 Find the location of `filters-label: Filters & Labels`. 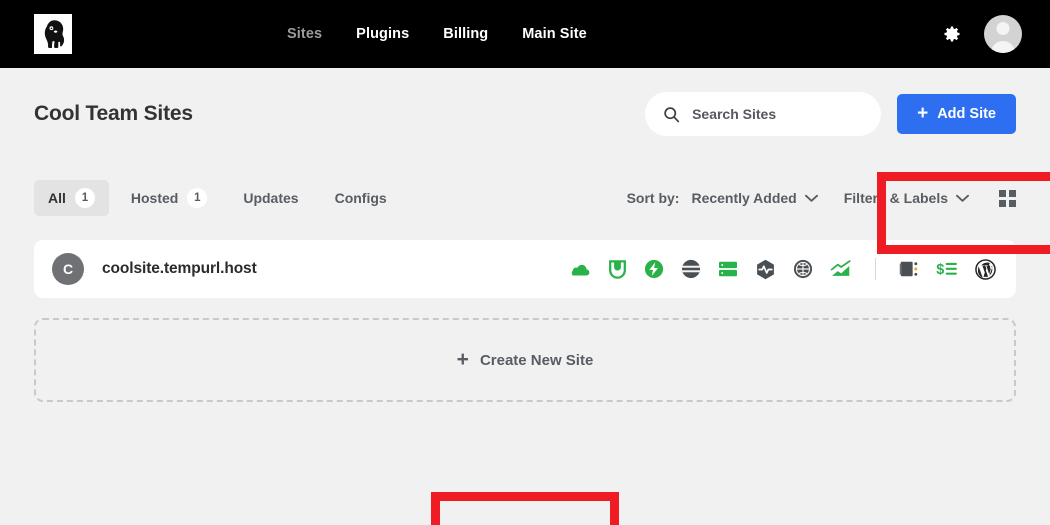

filters-label: Filters & Labels is located at coordinates (895, 198).